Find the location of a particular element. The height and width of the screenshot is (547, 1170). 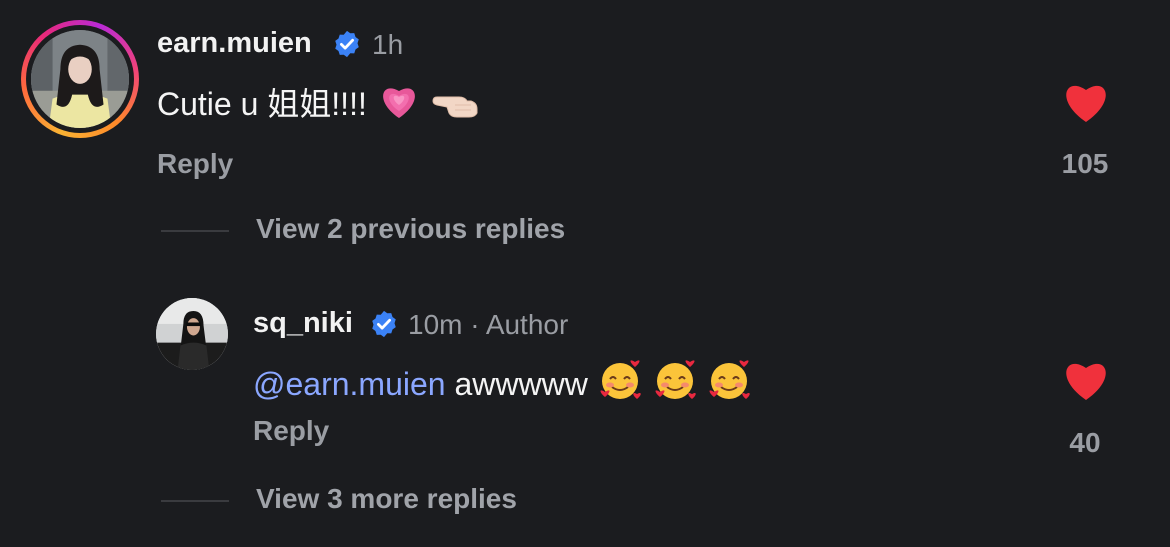

growing-heart-icon is located at coordinates (399, 105).